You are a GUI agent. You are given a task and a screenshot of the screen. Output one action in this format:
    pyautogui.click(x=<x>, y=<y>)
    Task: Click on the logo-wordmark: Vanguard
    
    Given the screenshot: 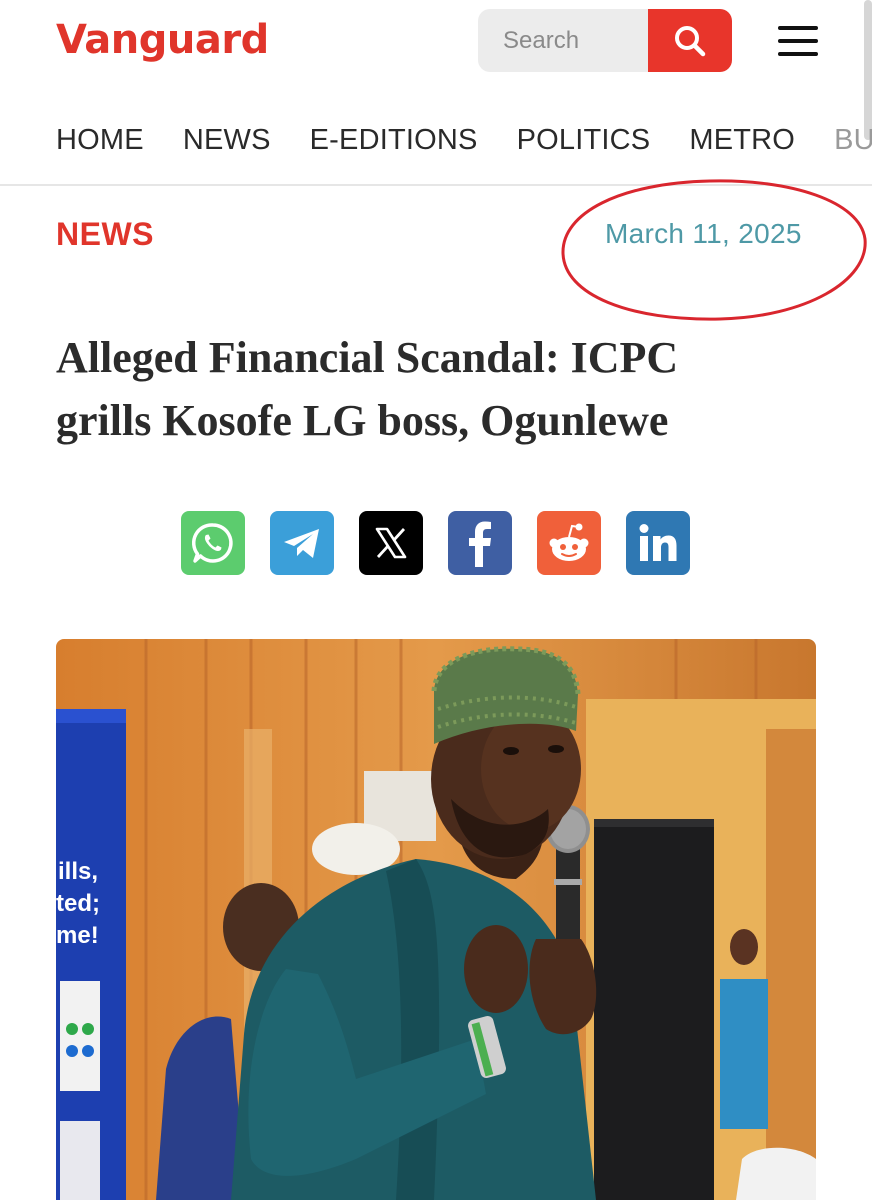 What is the action you would take?
    pyautogui.click(x=162, y=40)
    